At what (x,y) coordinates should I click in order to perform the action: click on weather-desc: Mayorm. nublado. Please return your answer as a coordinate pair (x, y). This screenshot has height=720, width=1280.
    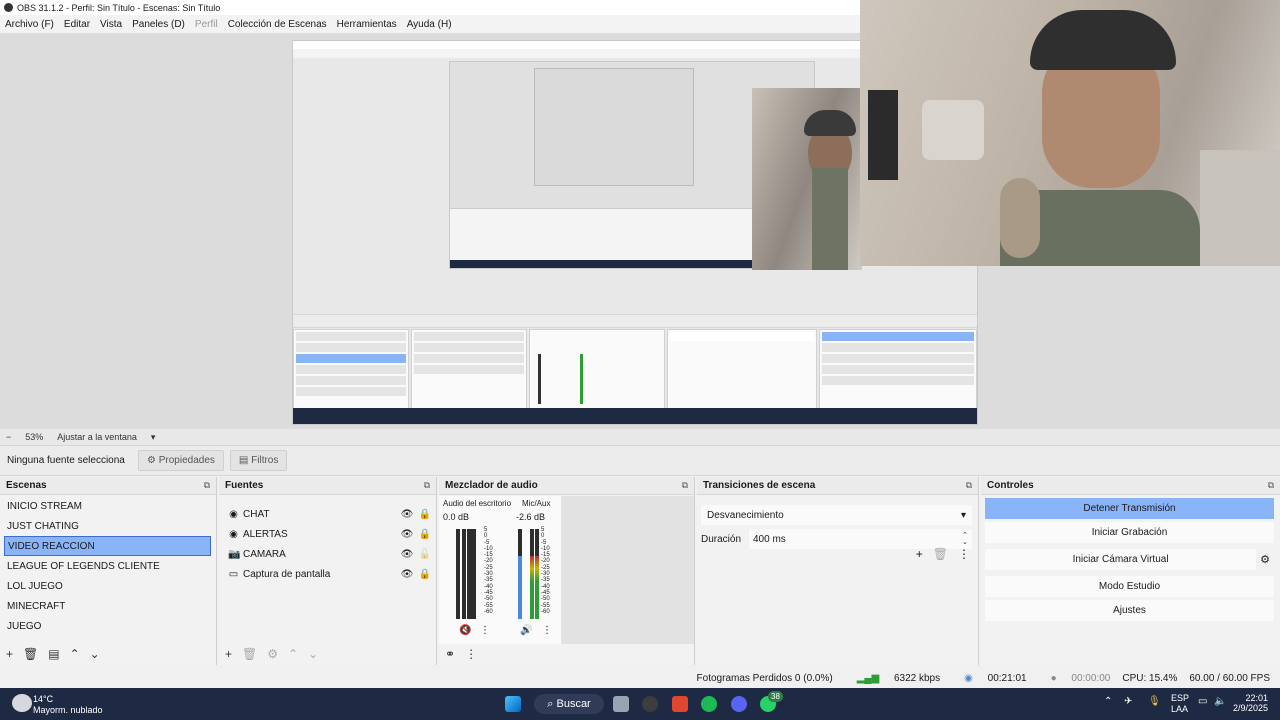
    Looking at the image, I should click on (68, 710).